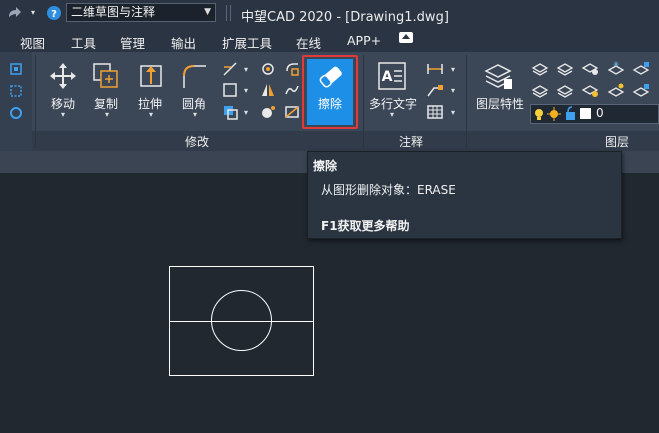 The width and height of the screenshot is (659, 433). Describe the element at coordinates (406, 37) in the screenshot. I see `ribbon-collapse-icon` at that location.